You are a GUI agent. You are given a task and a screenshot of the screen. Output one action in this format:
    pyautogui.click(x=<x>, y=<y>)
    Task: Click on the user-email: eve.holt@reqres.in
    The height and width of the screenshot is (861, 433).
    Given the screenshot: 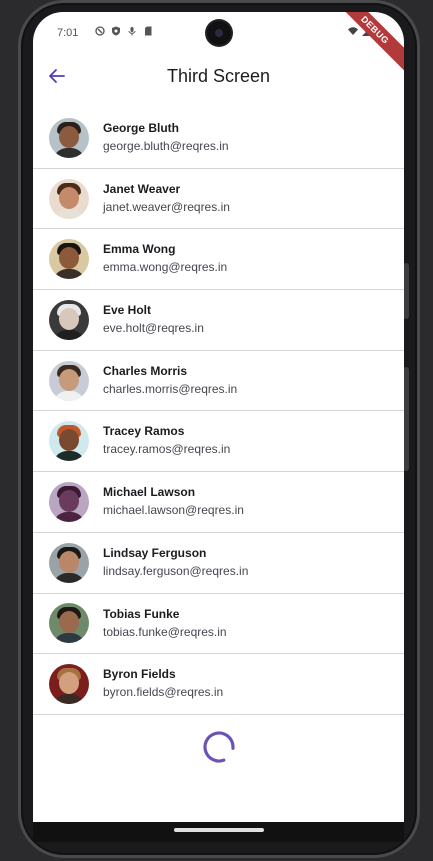 What is the action you would take?
    pyautogui.click(x=153, y=328)
    